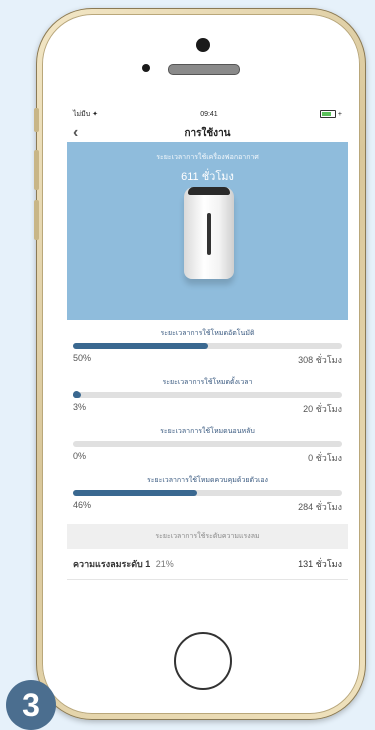 This screenshot has width=375, height=730. Describe the element at coordinates (80, 407) in the screenshot. I see `usage-percent: 3%` at that location.